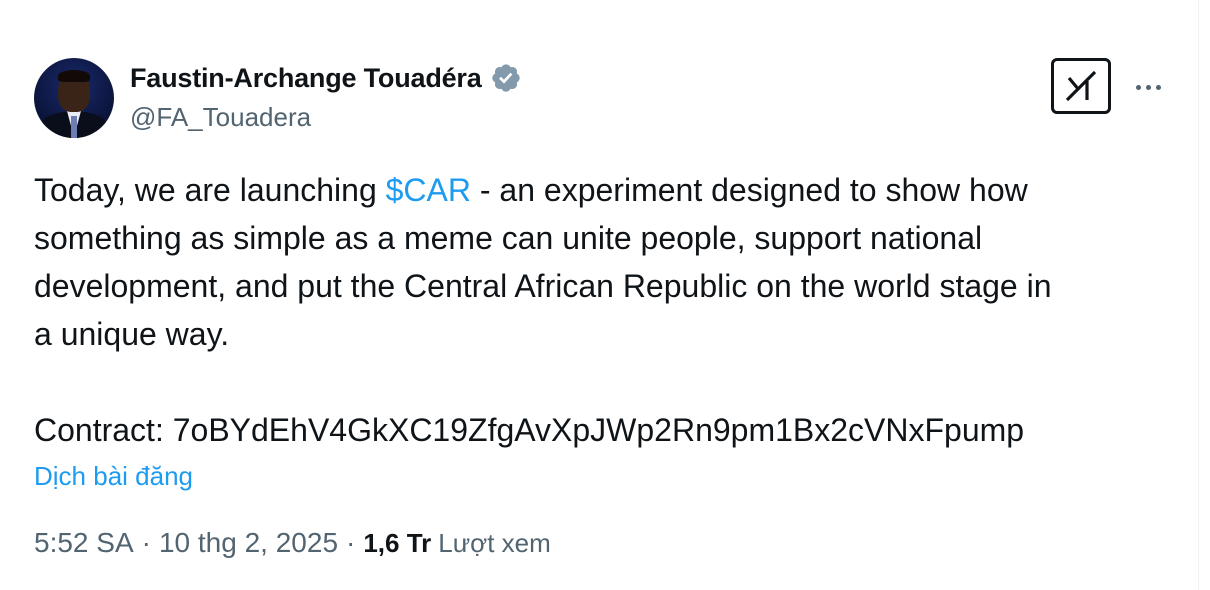 The width and height of the screenshot is (1210, 590). I want to click on tweet-time: 5:52 SA, so click(84, 543).